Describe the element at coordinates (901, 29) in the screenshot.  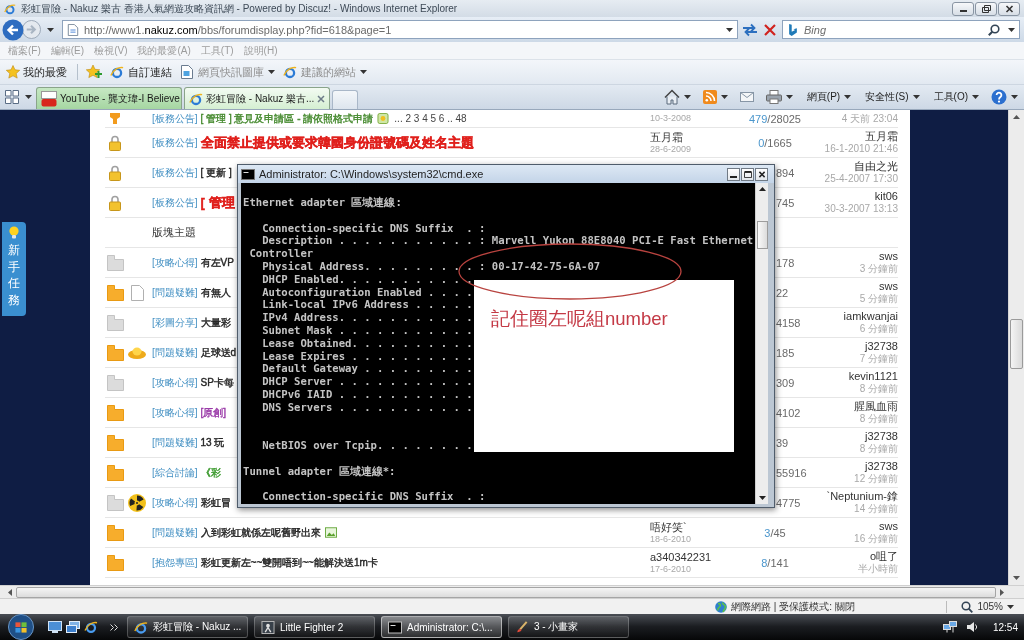
I see `search-field: Bing` at that location.